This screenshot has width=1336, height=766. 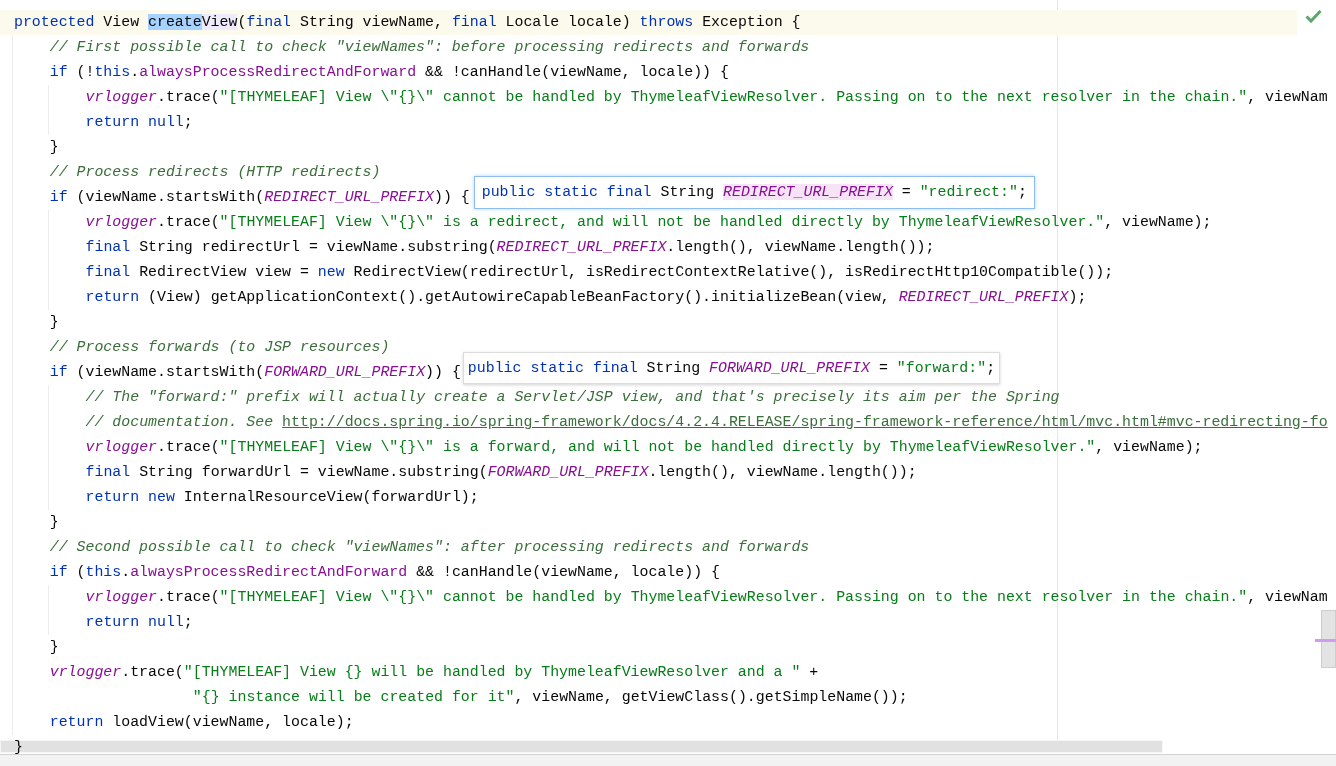 What do you see at coordinates (389, 72) in the screenshot?
I see `code-line: if (!this.alwaysProcessRedirectAndForward && !canHandle(viewName, locale)) {` at bounding box center [389, 72].